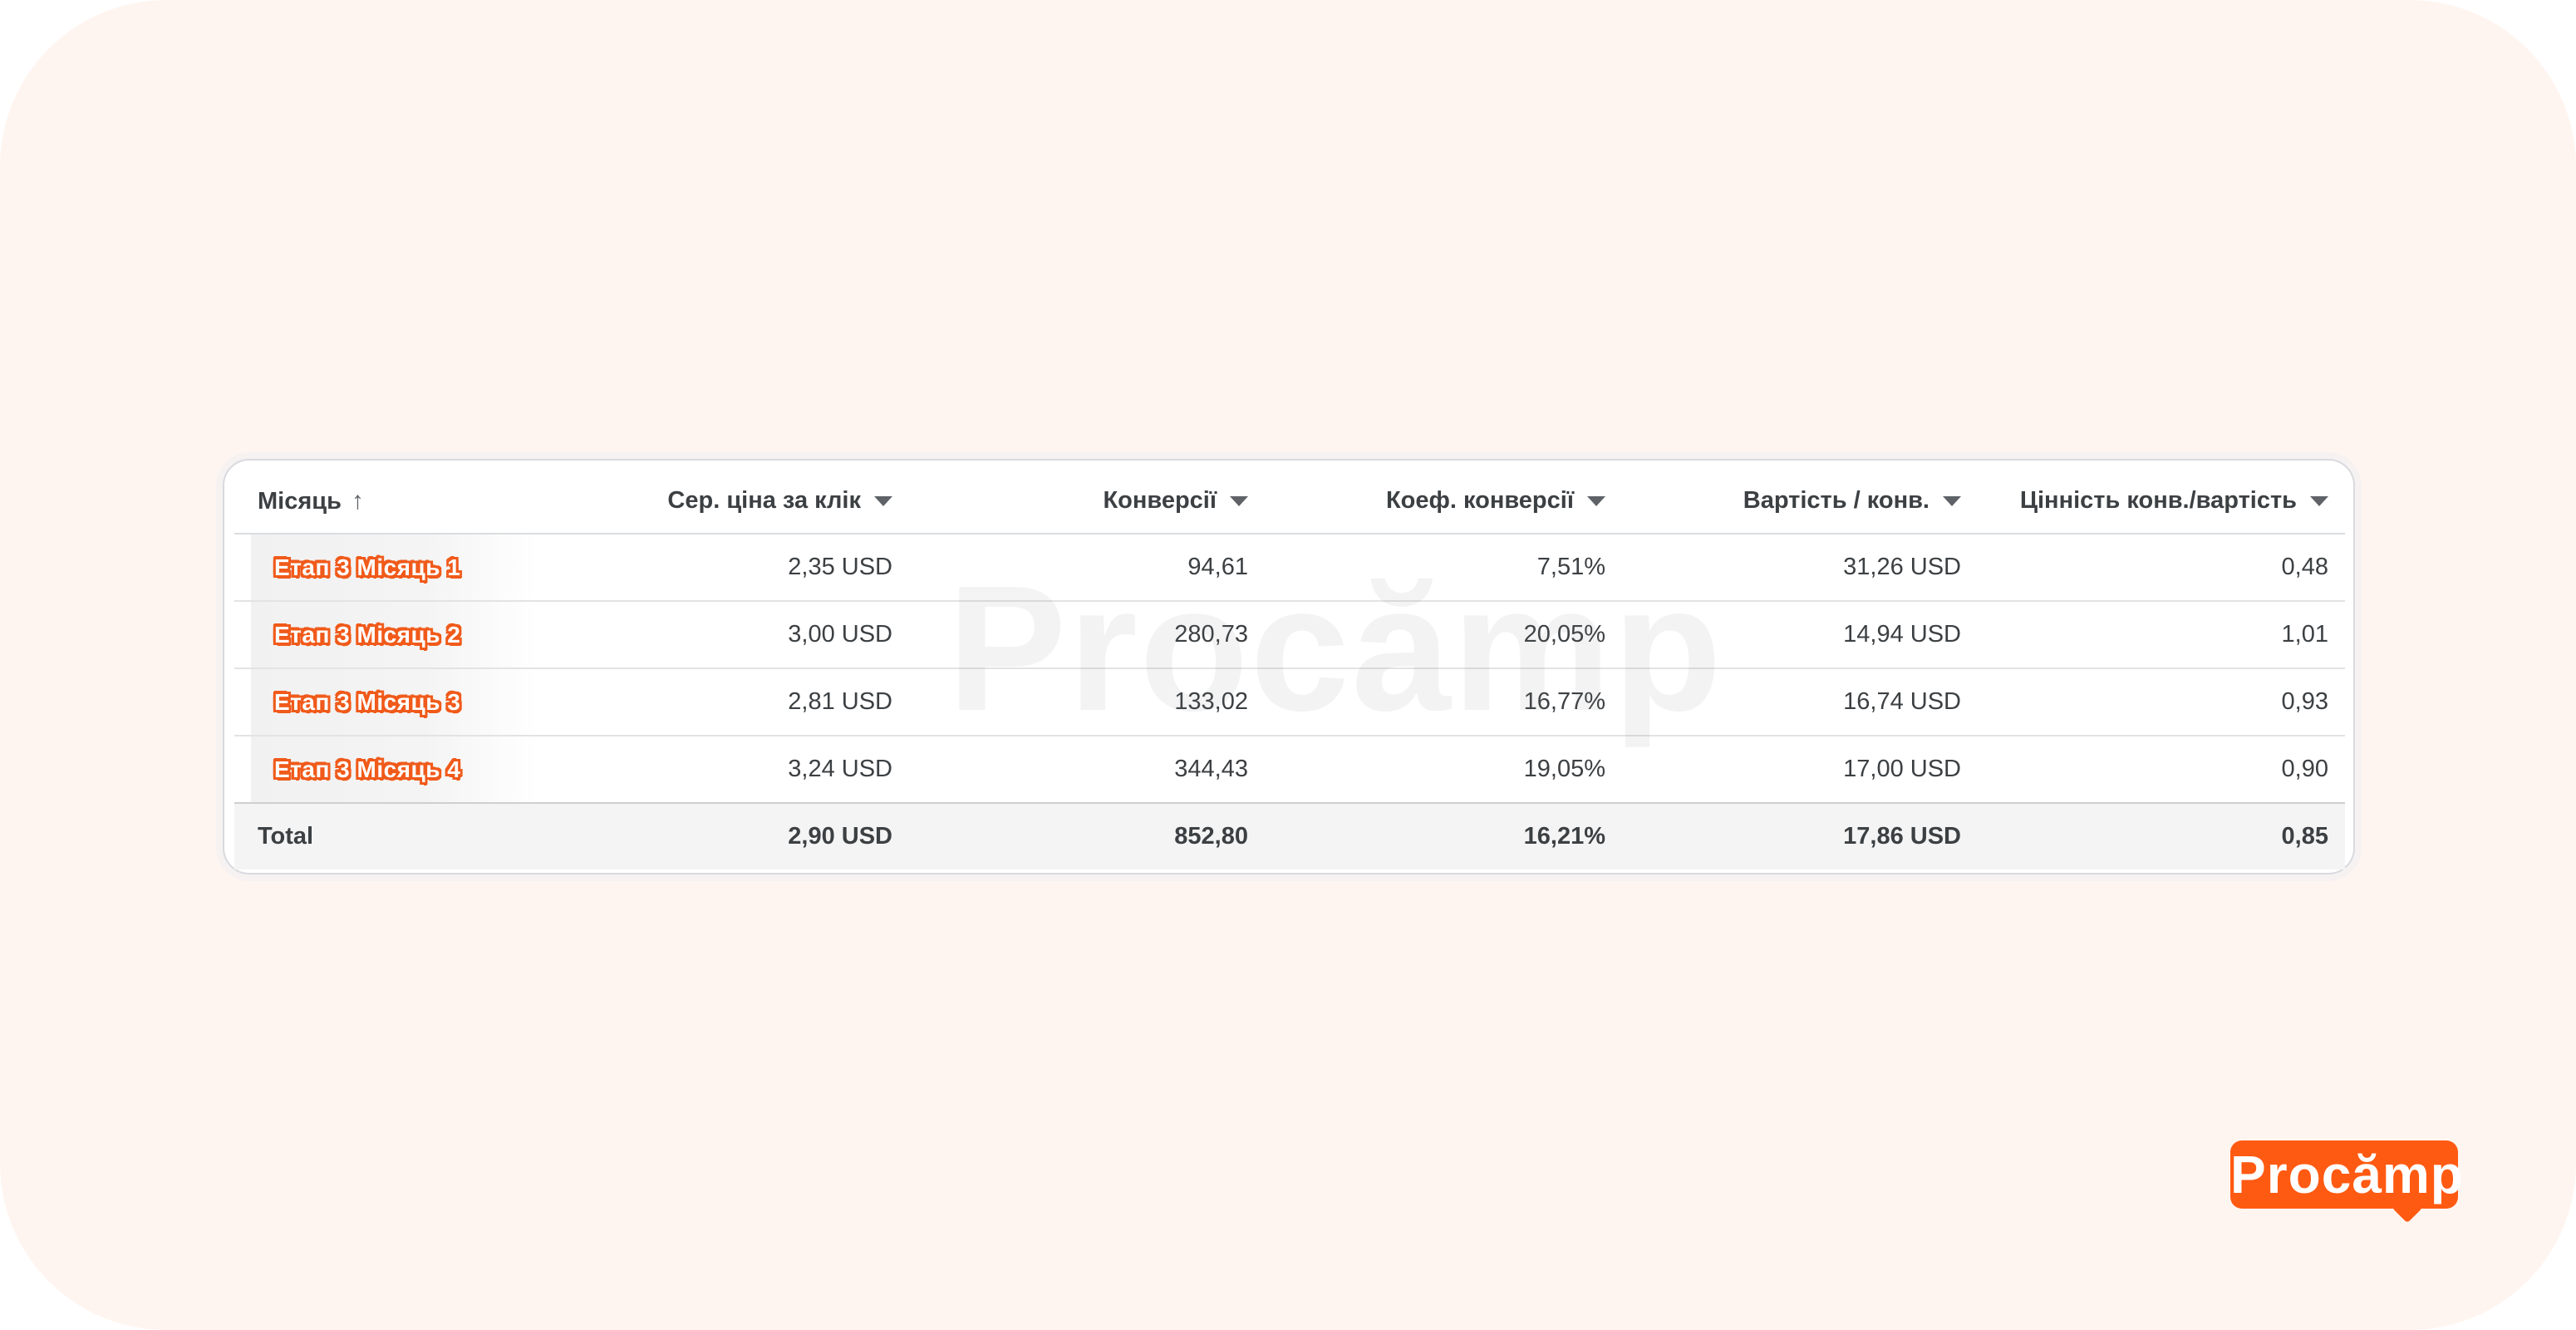 Image resolution: width=2576 pixels, height=1330 pixels. What do you see at coordinates (729, 568) in the screenshot?
I see `avg-cpc-cell: 2,35 USD` at bounding box center [729, 568].